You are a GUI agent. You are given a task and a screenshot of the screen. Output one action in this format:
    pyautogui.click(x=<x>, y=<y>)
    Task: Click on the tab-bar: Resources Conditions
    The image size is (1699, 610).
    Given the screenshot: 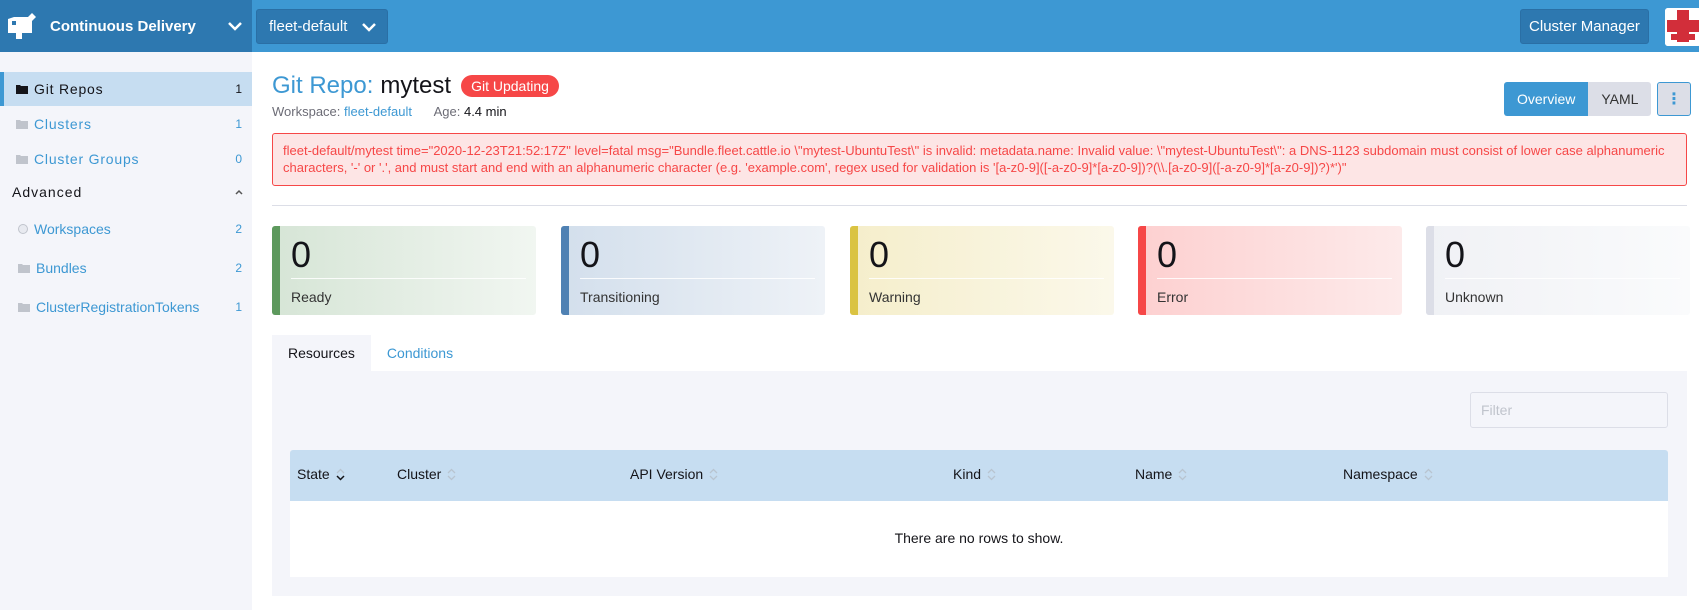 What is the action you would take?
    pyautogui.click(x=370, y=353)
    